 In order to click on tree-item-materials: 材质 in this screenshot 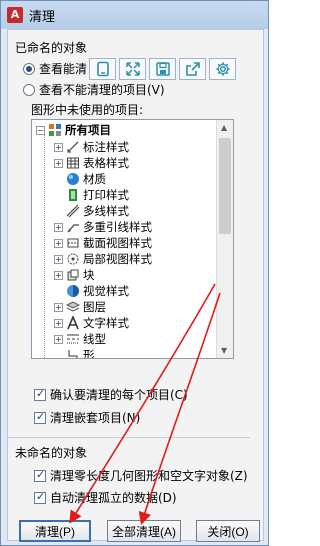, I will do `click(86, 179)`.